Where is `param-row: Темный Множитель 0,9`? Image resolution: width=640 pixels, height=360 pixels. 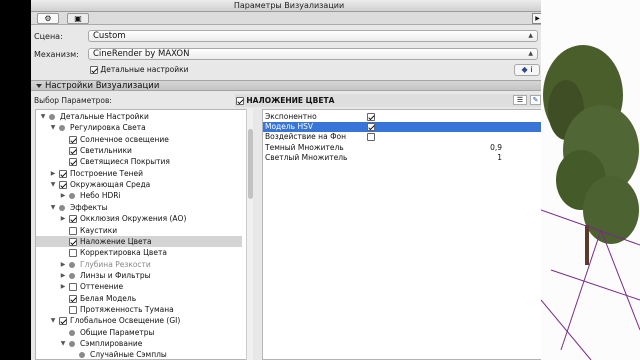
param-row: Темный Множитель 0,9 is located at coordinates (402, 148).